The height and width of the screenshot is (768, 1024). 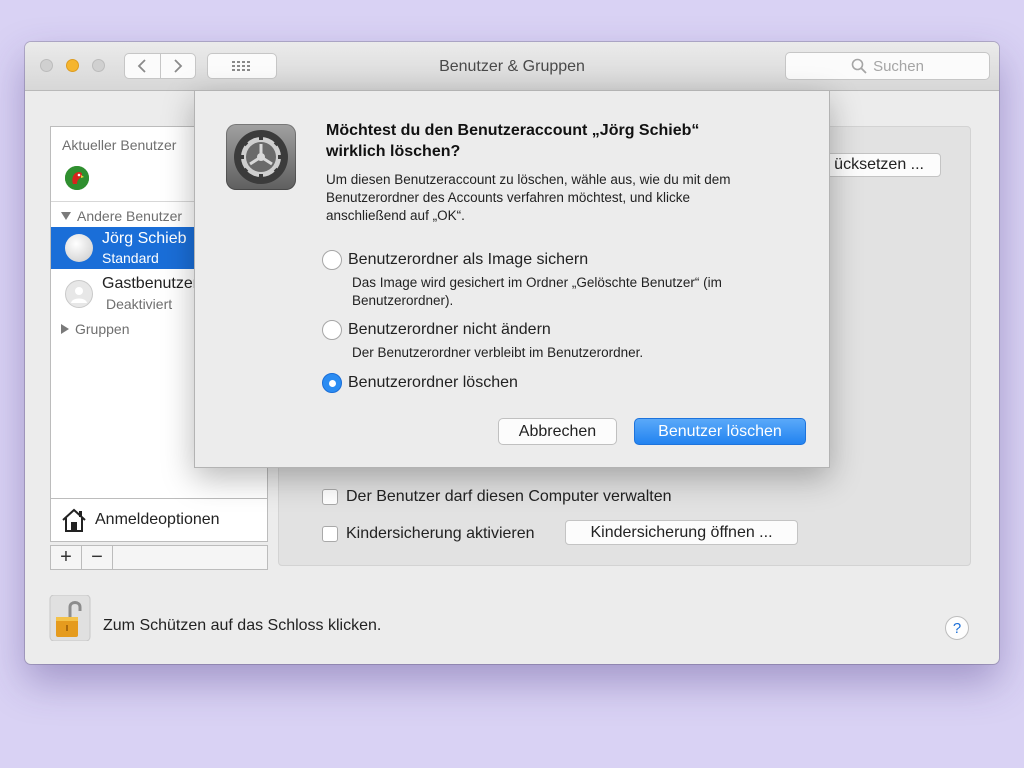 What do you see at coordinates (859, 66) in the screenshot?
I see `search-icon` at bounding box center [859, 66].